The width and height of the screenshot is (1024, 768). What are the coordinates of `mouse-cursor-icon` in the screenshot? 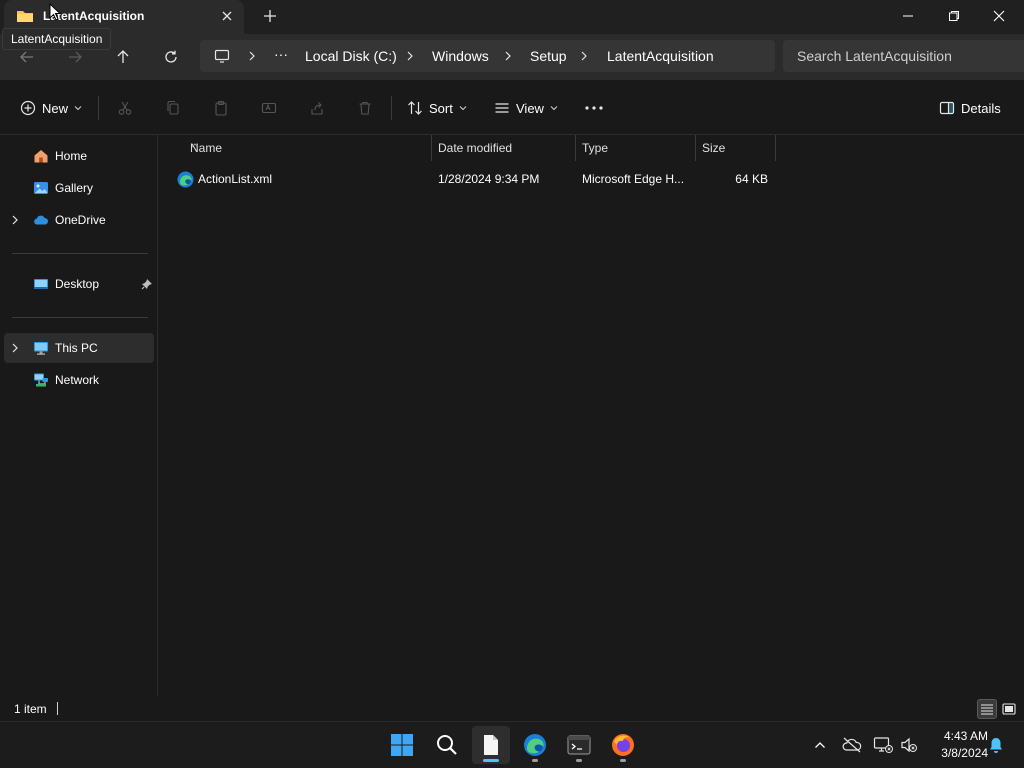 It's located at (55, 12).